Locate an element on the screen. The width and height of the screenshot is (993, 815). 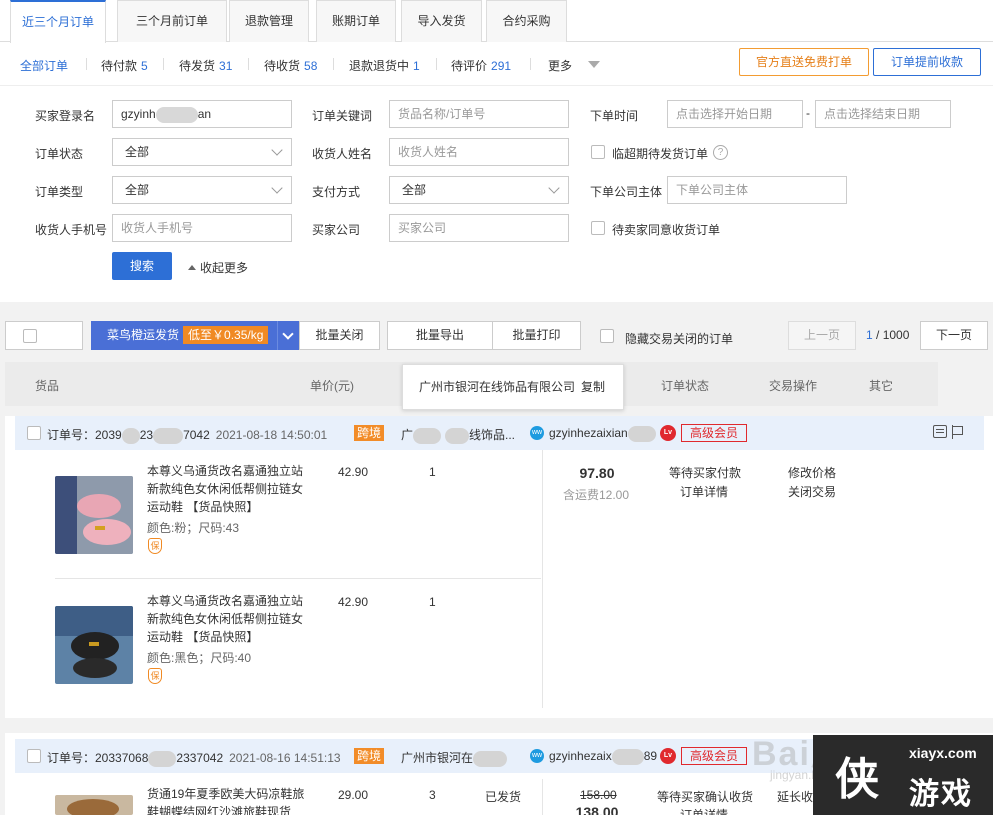
quantity: 1 is located at coordinates (432, 602).